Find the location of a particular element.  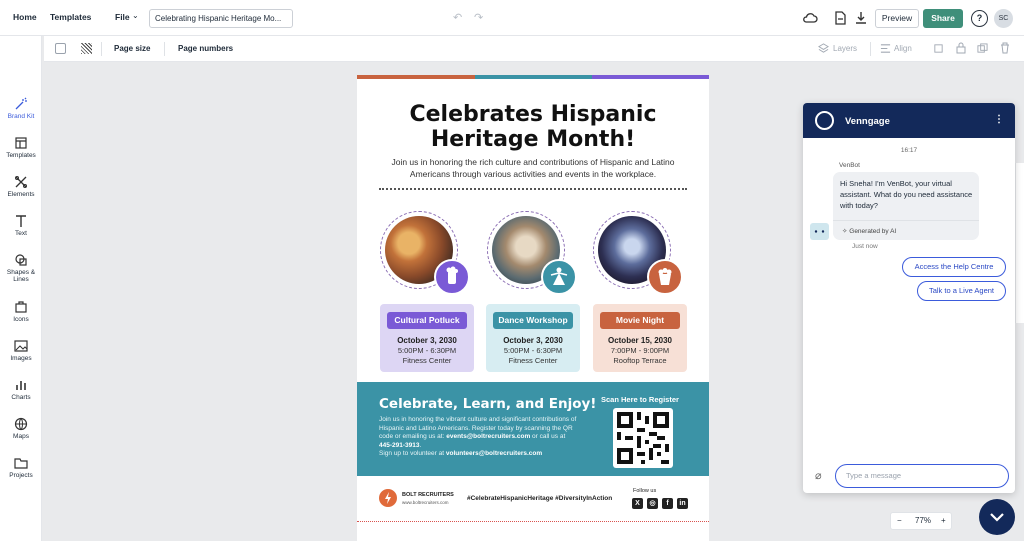

trash-icon is located at coordinates (1005, 48).